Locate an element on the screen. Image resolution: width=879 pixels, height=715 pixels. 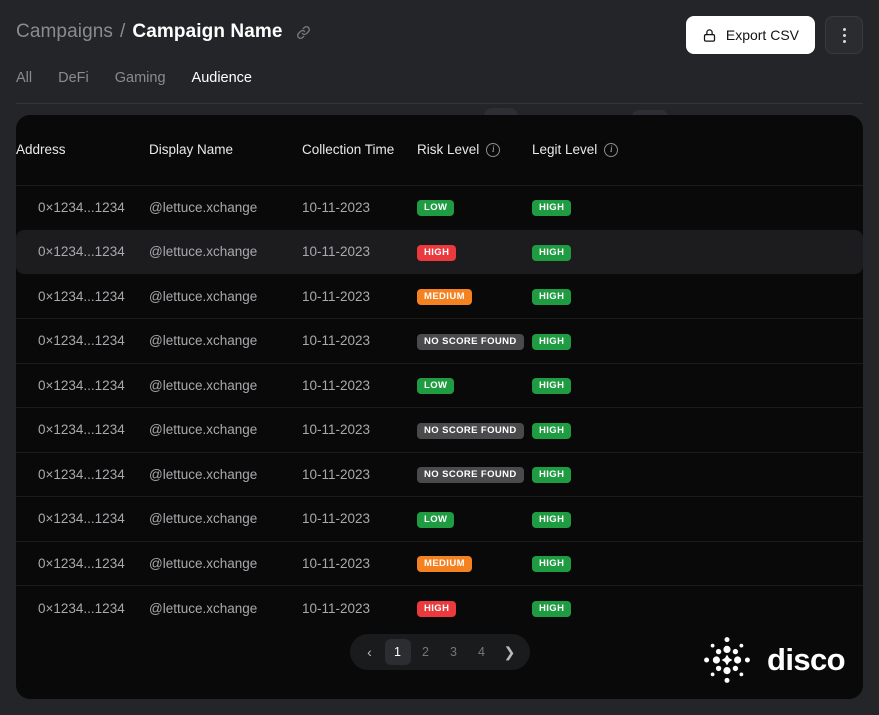
chevron-left-icon: ‹ is located at coordinates (370, 652).